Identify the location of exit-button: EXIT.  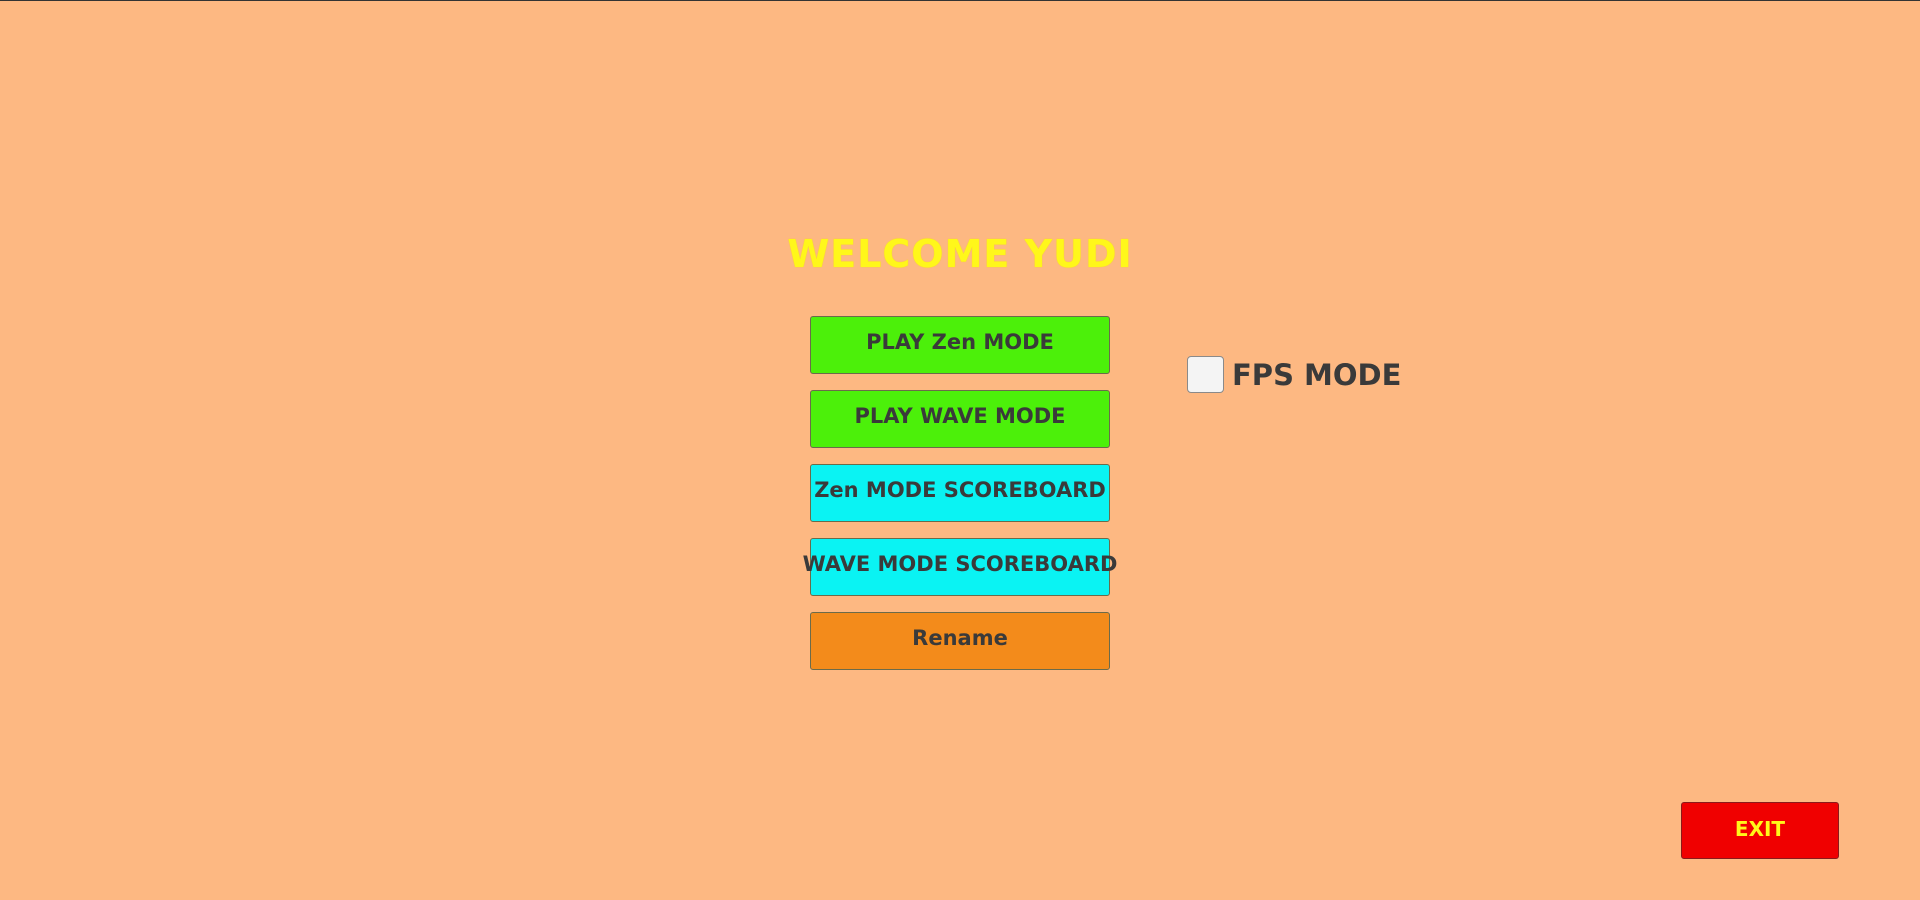
(1760, 830).